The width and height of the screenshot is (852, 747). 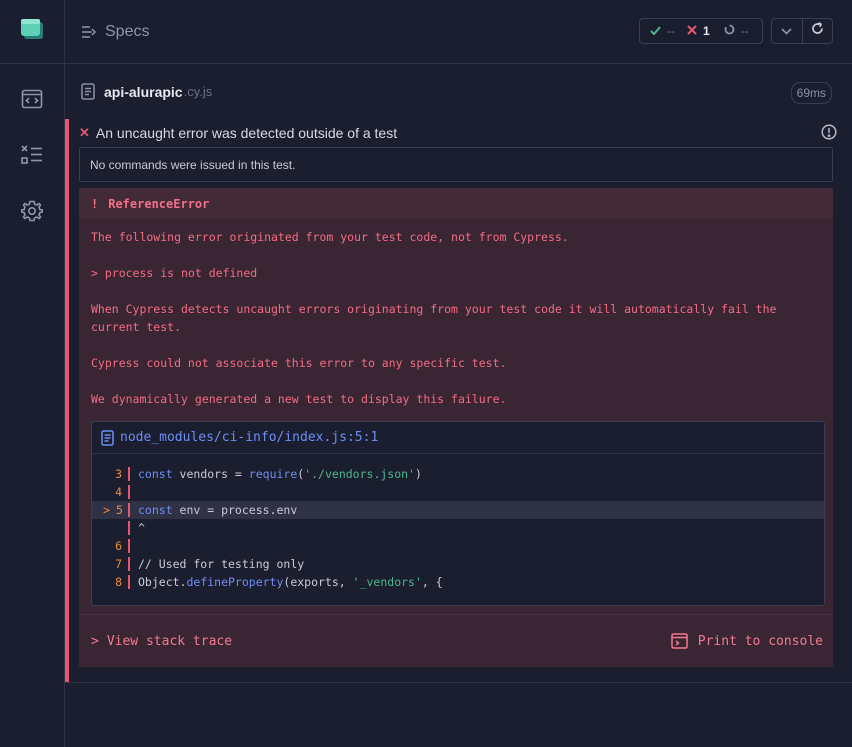 I want to click on line-number: 7, so click(x=118, y=564).